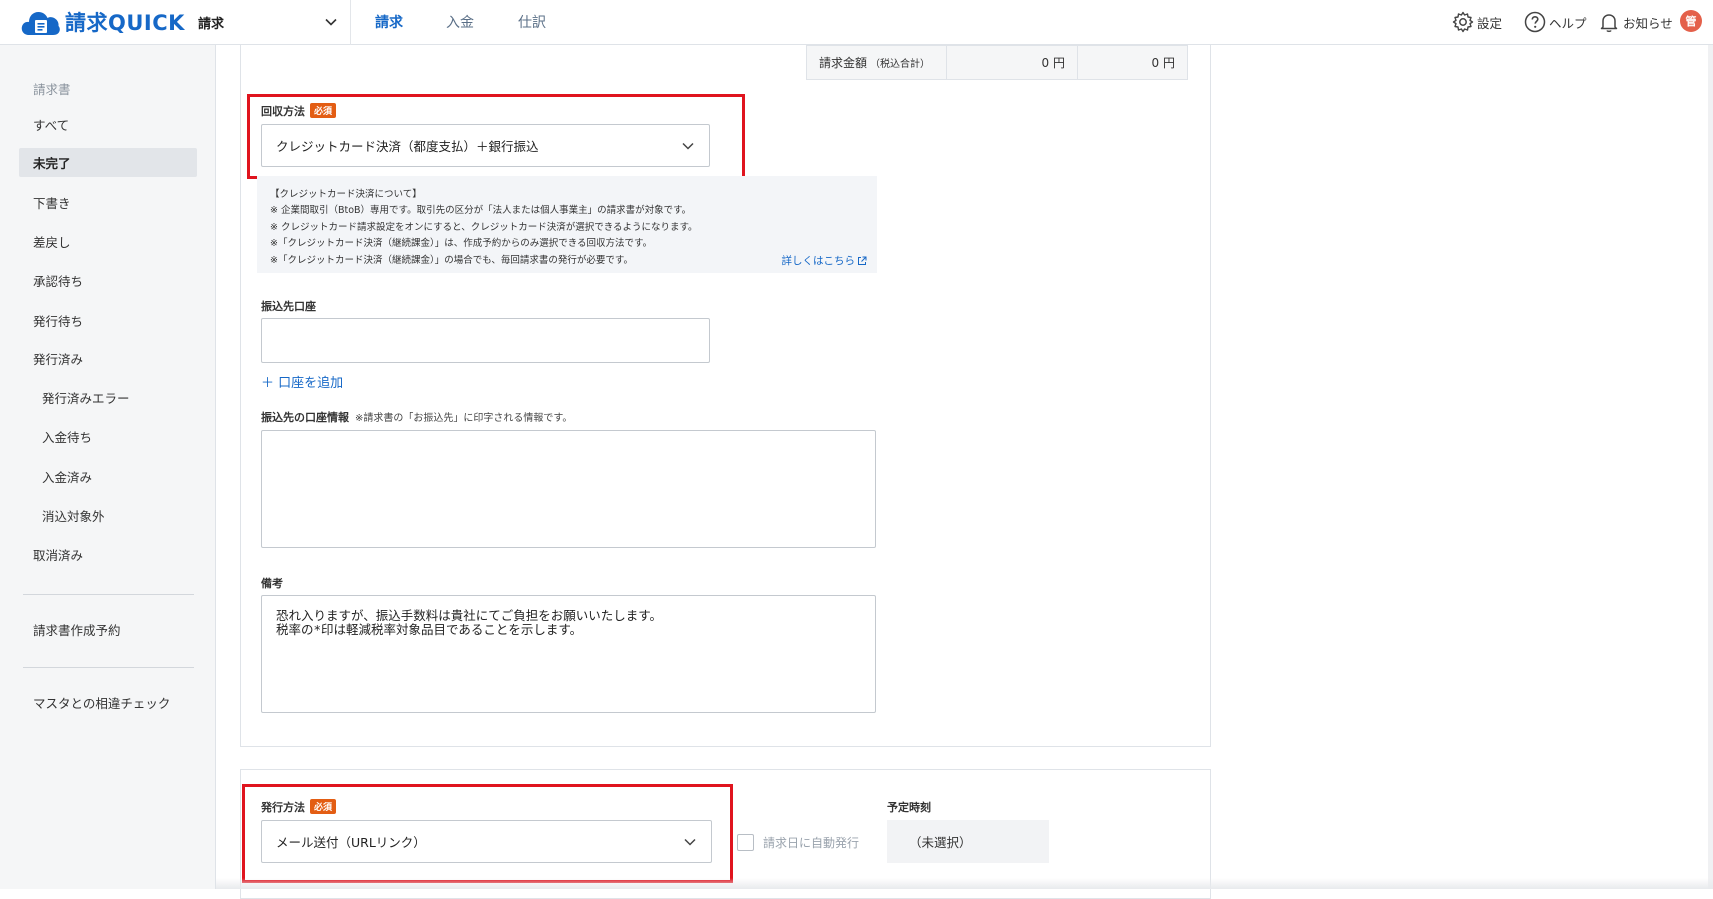  What do you see at coordinates (1691, 21) in the screenshot?
I see `avatar: 管` at bounding box center [1691, 21].